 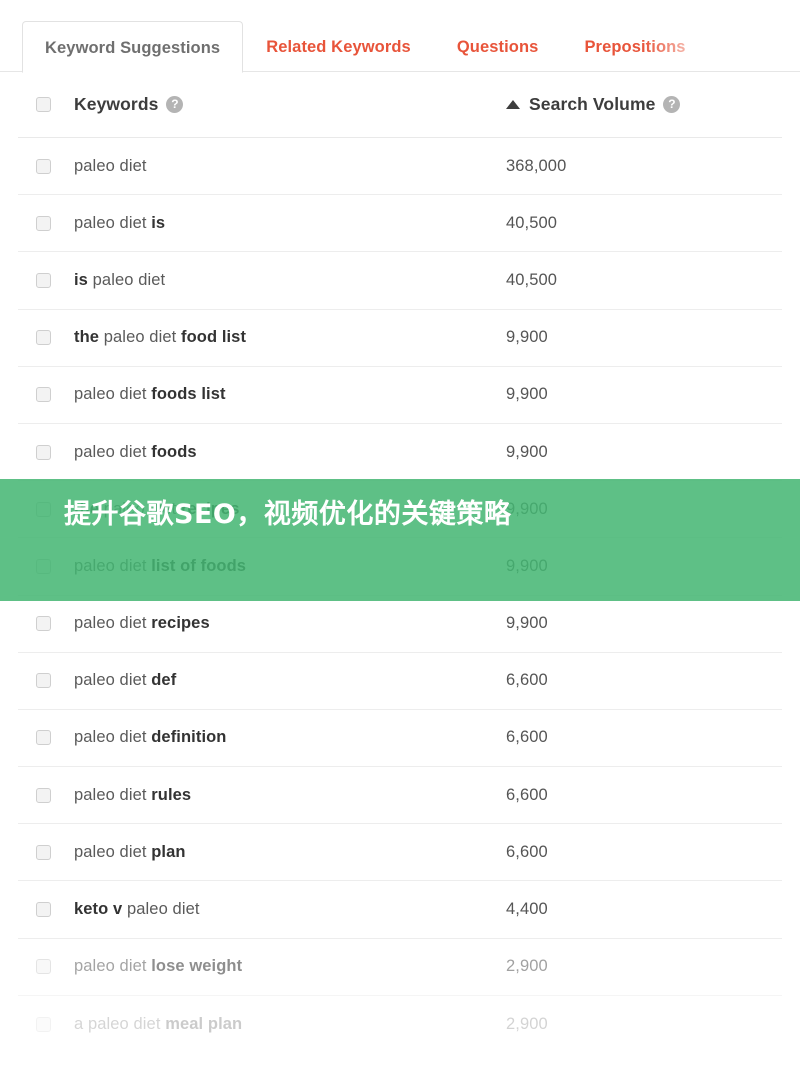 What do you see at coordinates (536, 165) in the screenshot?
I see `search-volume-value: 368,000` at bounding box center [536, 165].